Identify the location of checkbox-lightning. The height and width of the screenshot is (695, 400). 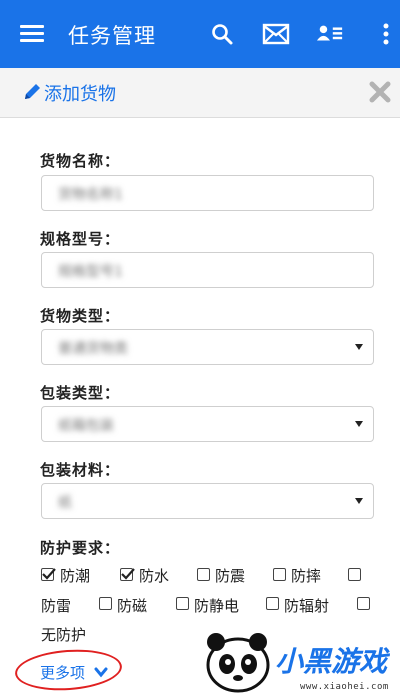
(354, 574).